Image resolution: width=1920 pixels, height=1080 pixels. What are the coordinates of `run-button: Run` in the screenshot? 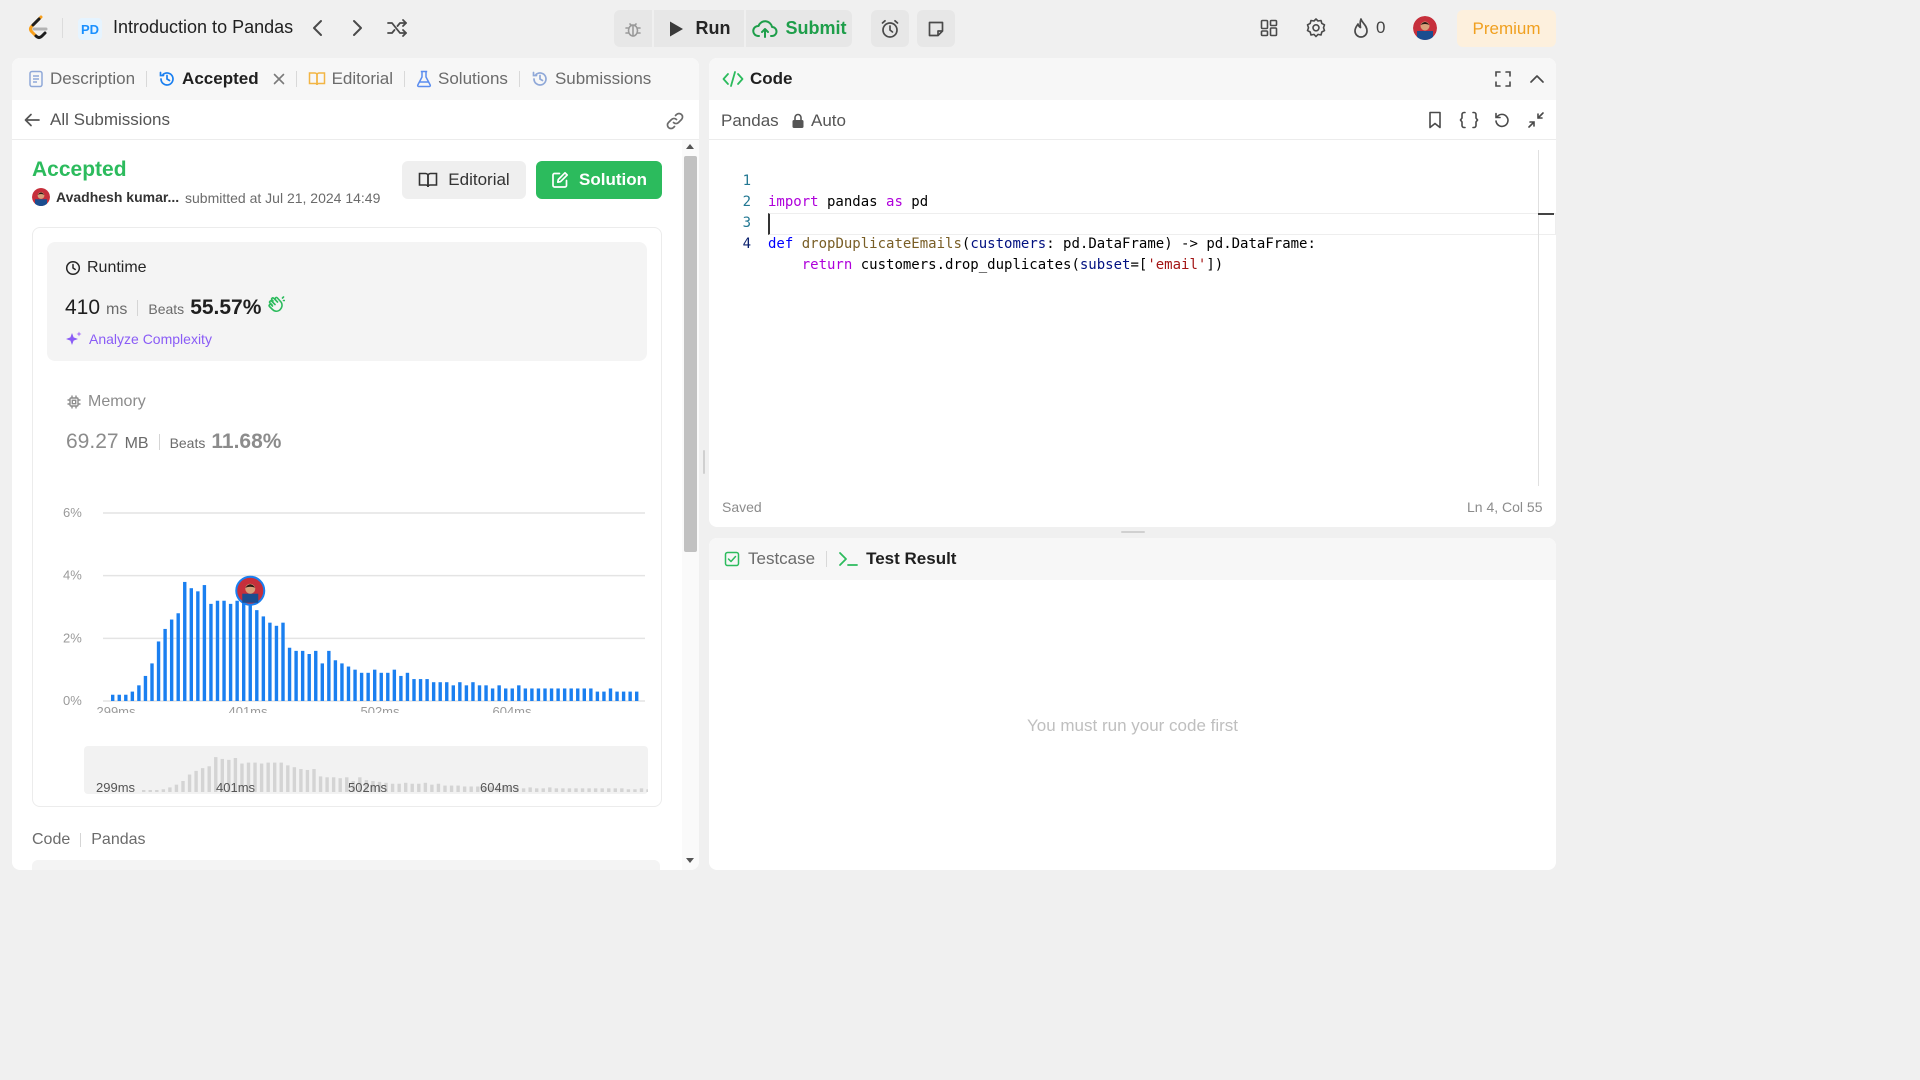 It's located at (699, 28).